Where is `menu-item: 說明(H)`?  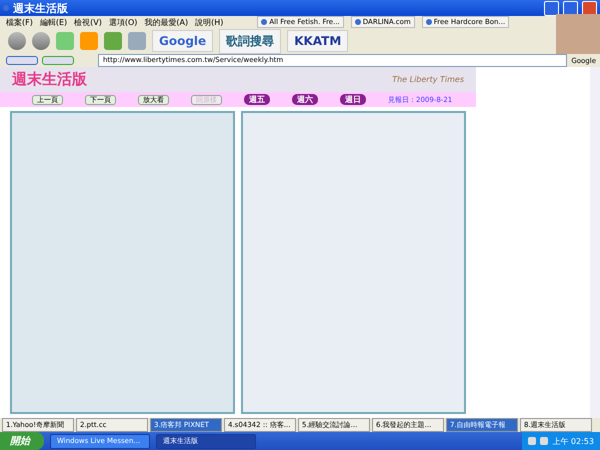
menu-item: 說明(H) is located at coordinates (209, 22).